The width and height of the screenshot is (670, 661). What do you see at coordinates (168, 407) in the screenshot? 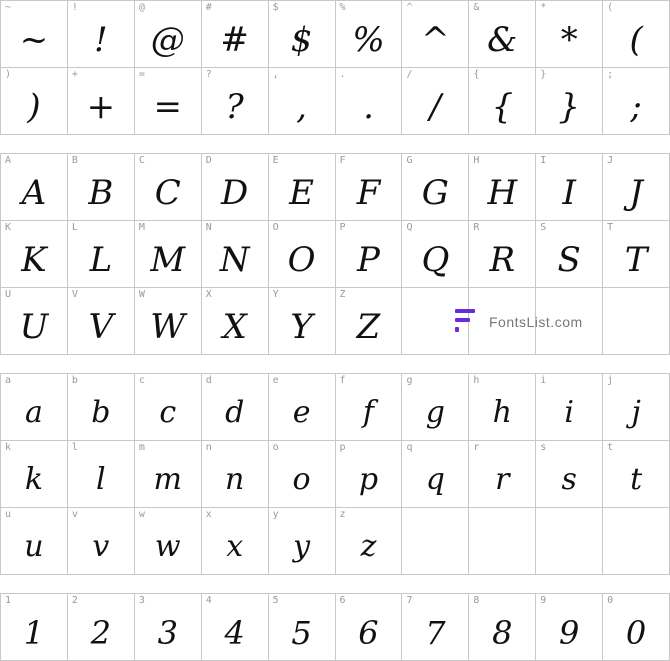
I see `glyph-cell: cc` at bounding box center [168, 407].